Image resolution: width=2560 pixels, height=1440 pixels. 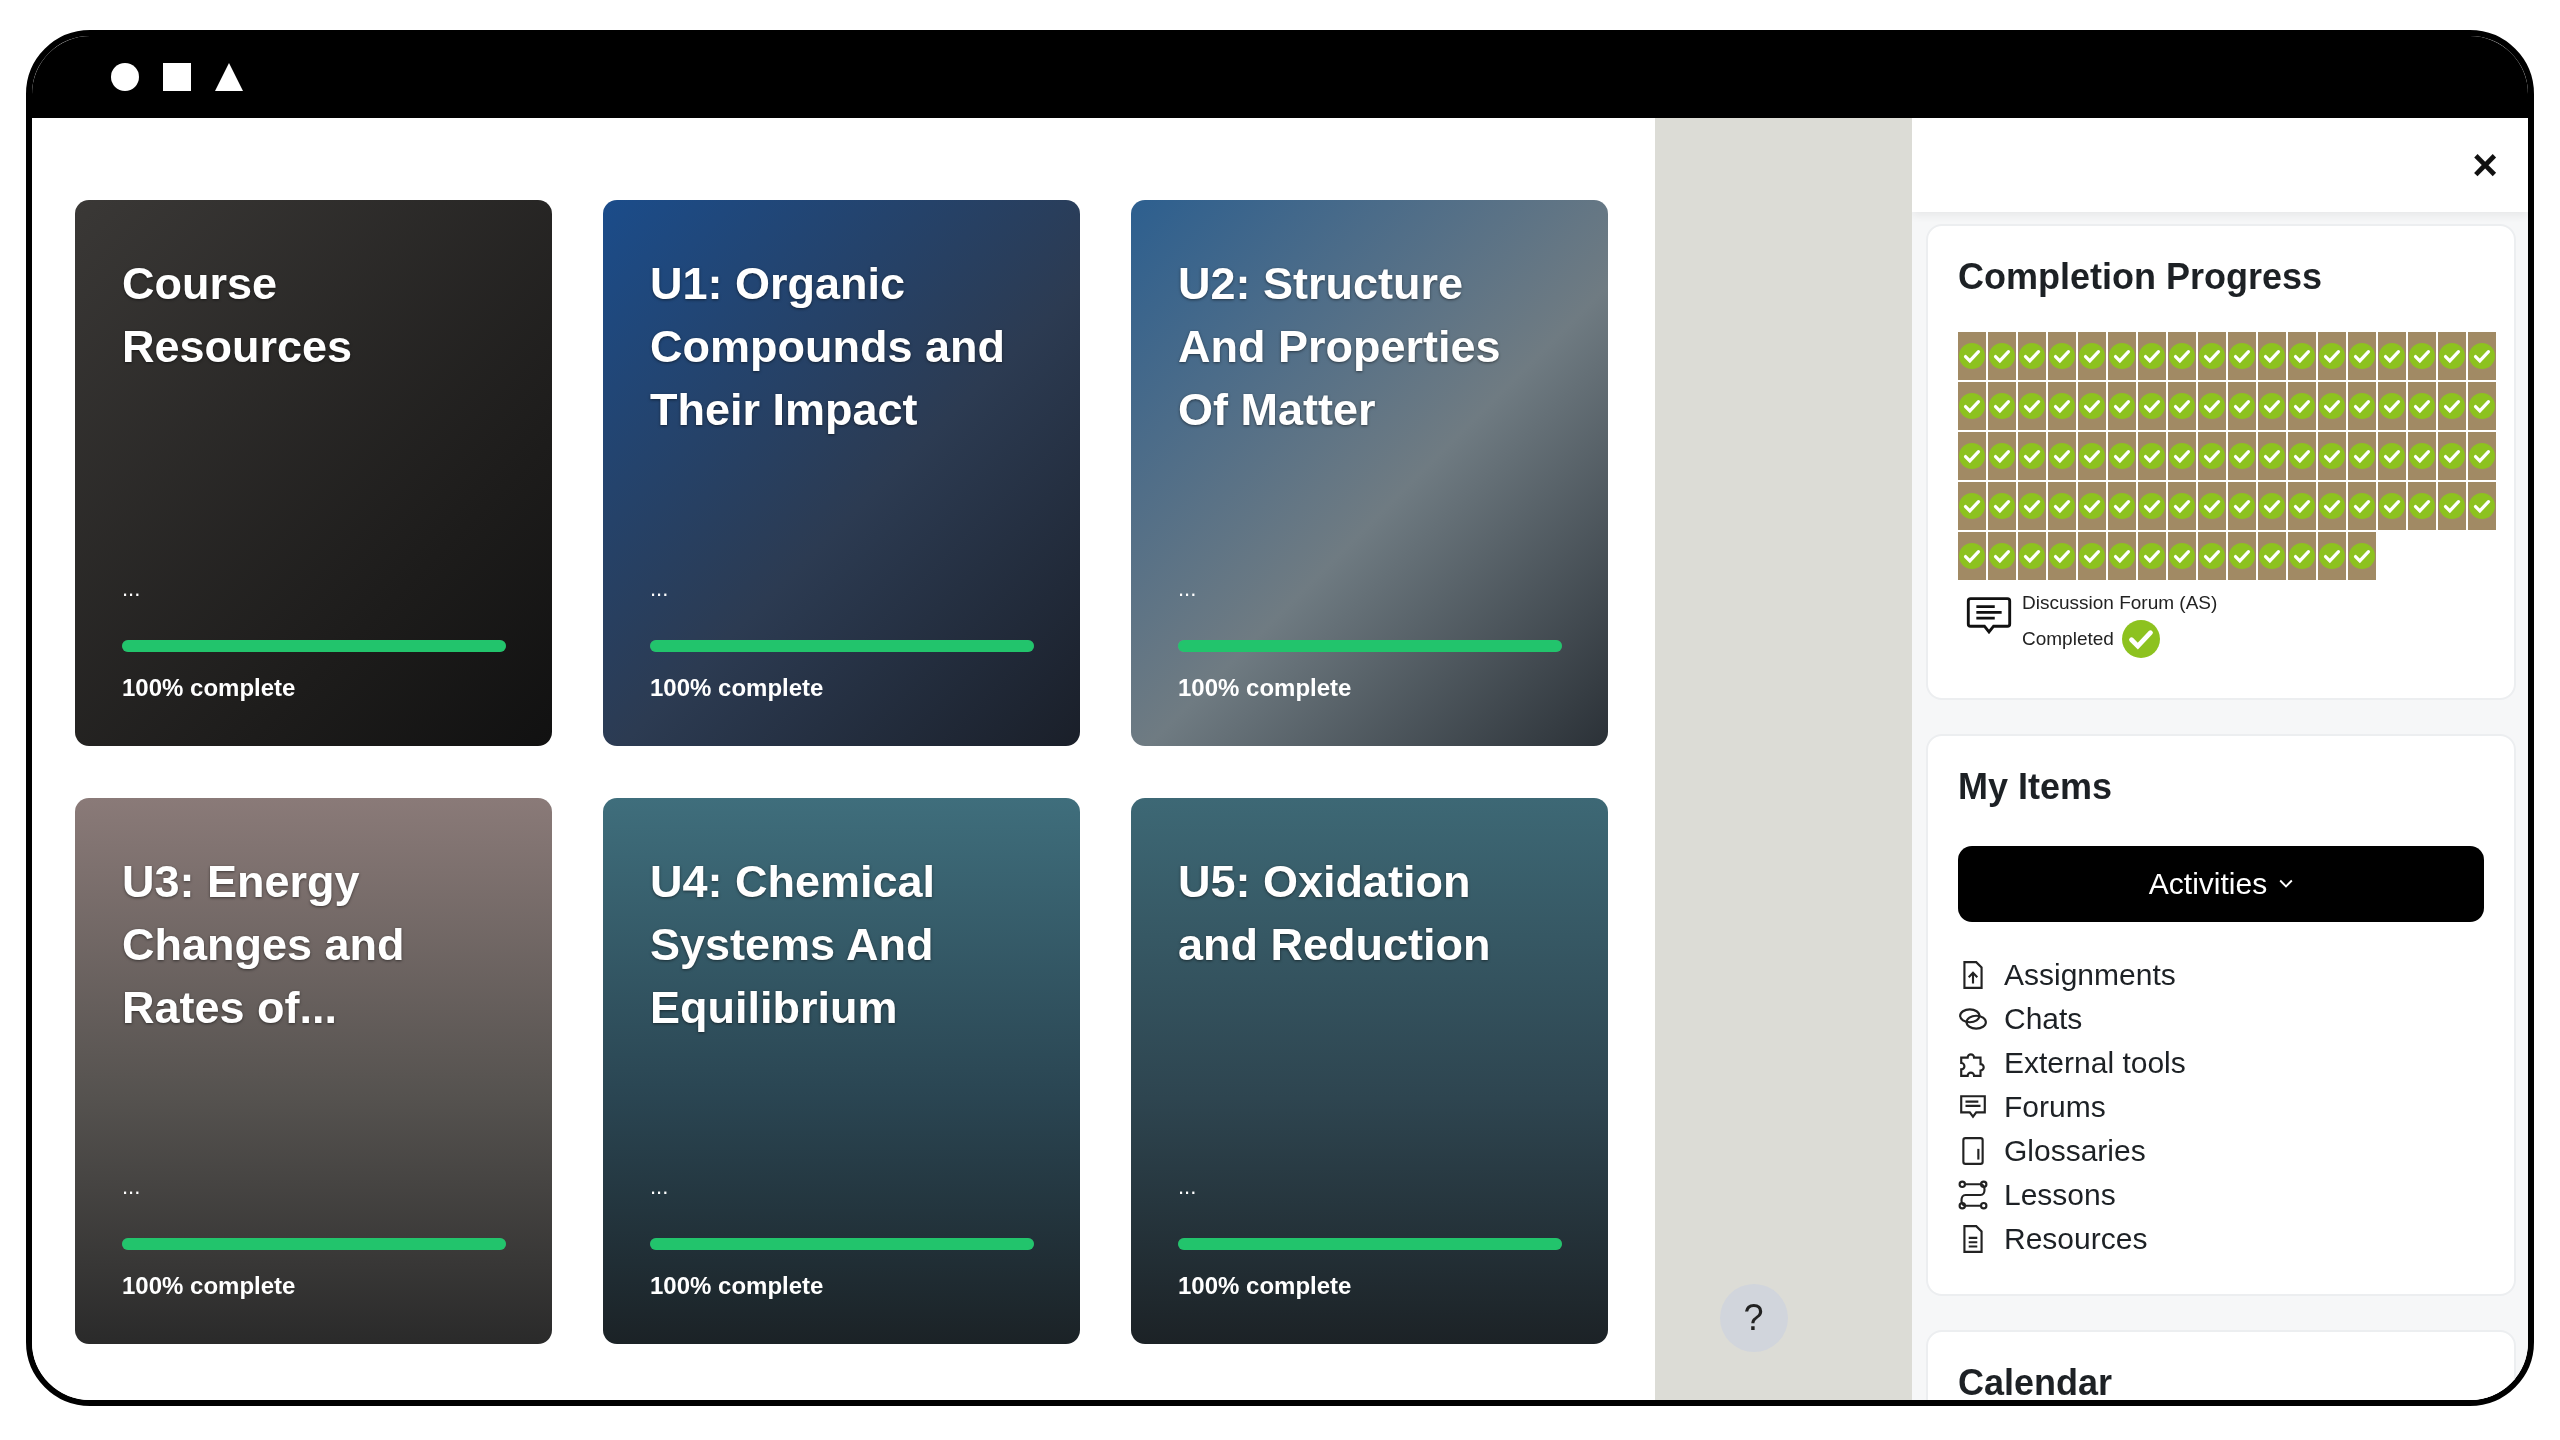 I want to click on course-card: U5: Oxidation and Reduction ... 100% complete, so click(x=1369, y=1071).